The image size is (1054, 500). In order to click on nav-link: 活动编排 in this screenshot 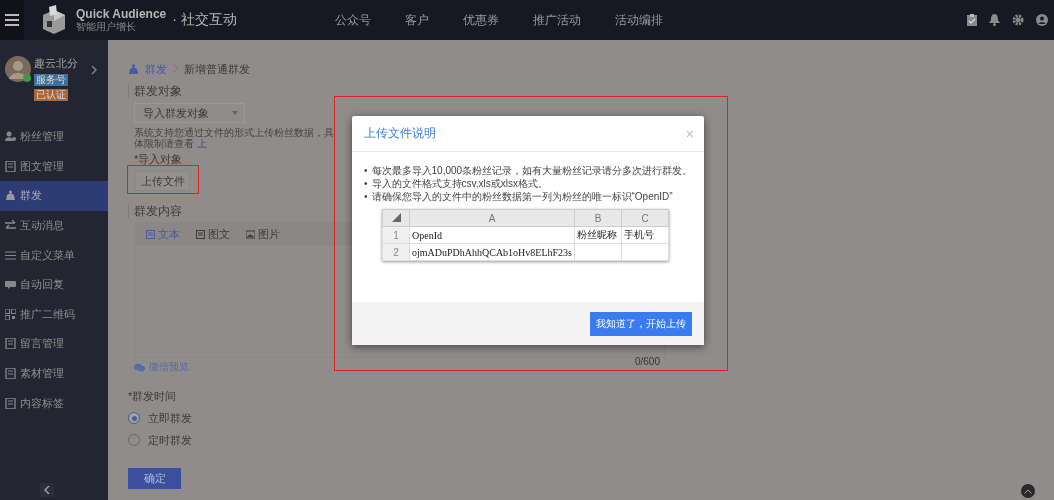, I will do `click(638, 20)`.